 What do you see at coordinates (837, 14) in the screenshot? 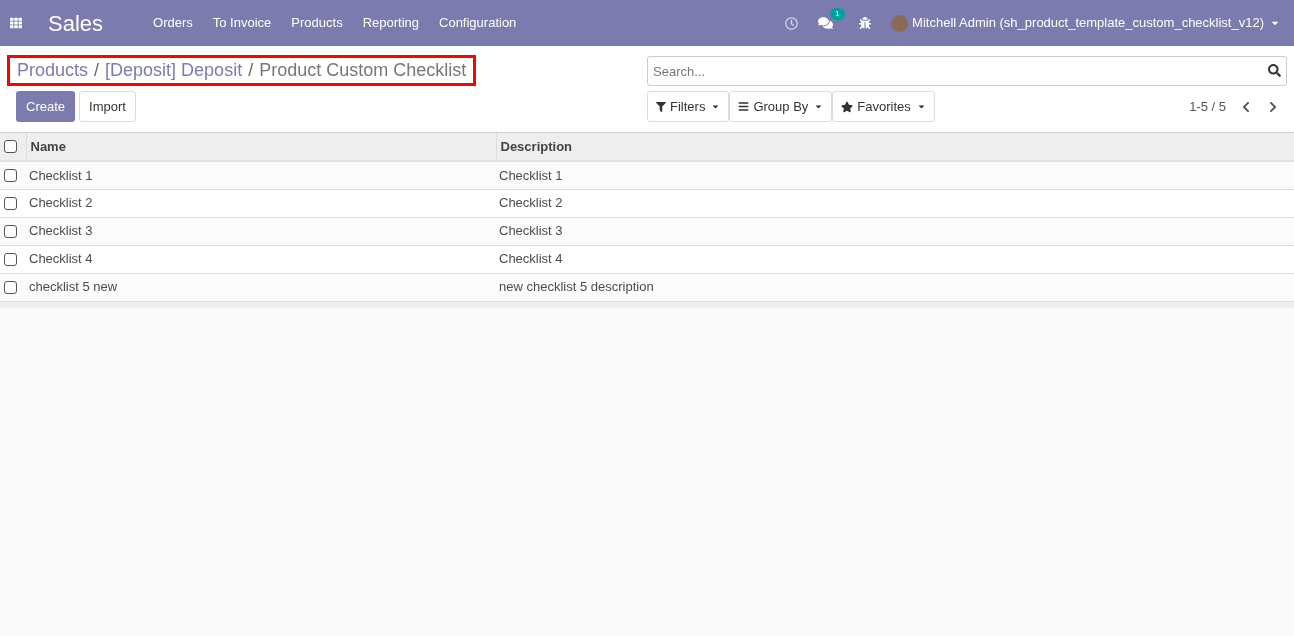
I see `notification-badge: 1` at bounding box center [837, 14].